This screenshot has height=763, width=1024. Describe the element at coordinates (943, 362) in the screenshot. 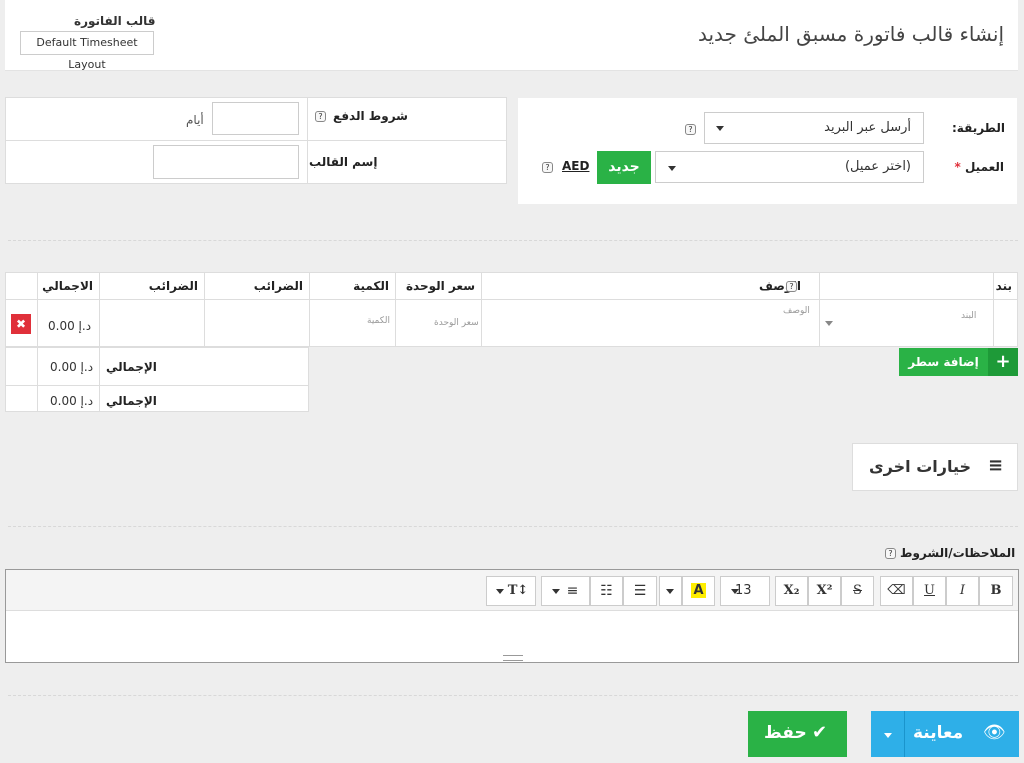

I see `add-row-label: إضافة سطر` at that location.